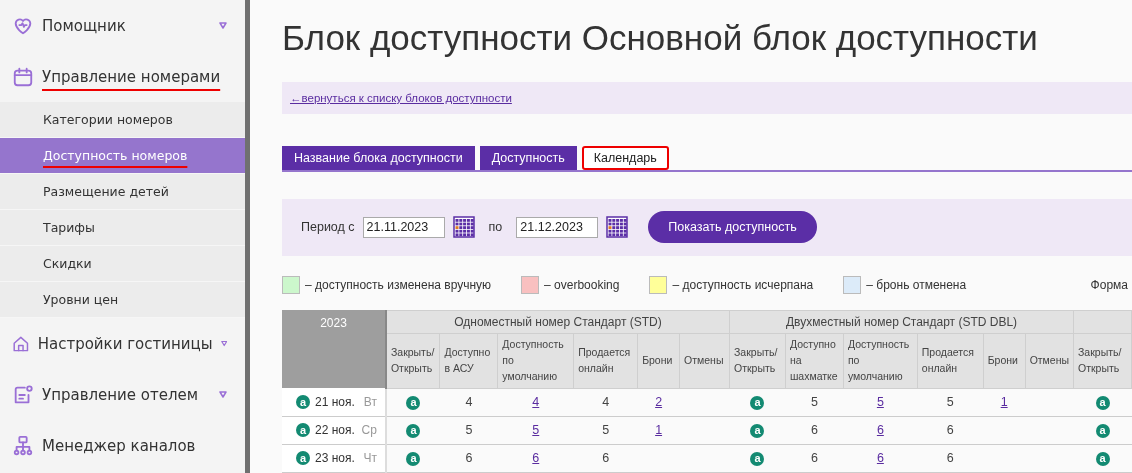 This screenshot has width=1132, height=473. I want to click on date-field: 21.11.2023, so click(403, 227).